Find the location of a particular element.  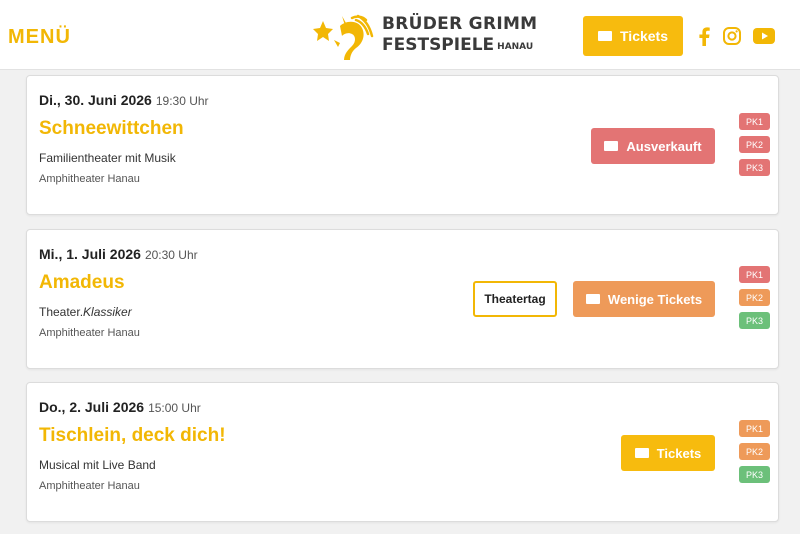

logo-subtitle: FESTSPIELE is located at coordinates (438, 45).